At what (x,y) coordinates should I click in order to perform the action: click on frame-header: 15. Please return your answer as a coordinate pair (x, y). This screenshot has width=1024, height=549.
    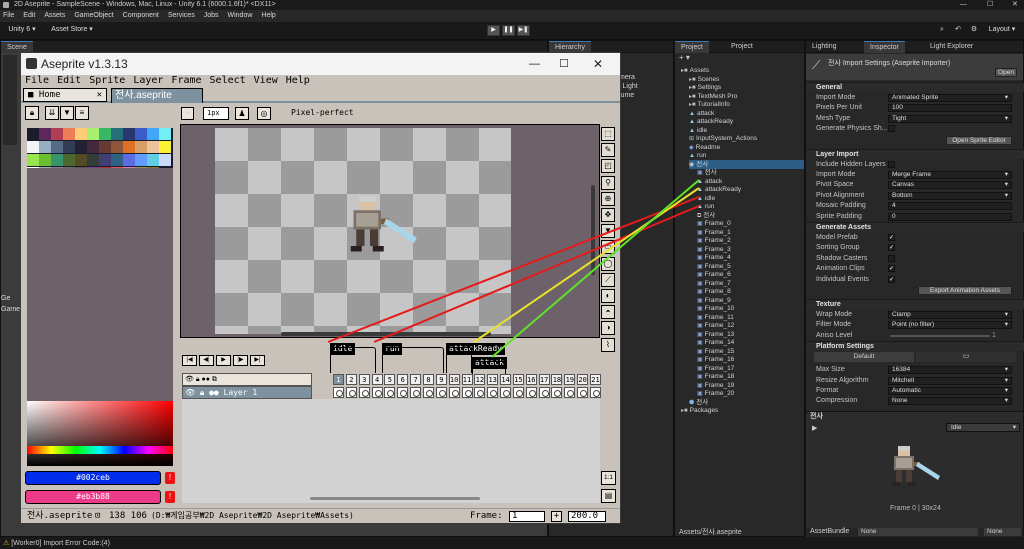
    Looking at the image, I should click on (518, 379).